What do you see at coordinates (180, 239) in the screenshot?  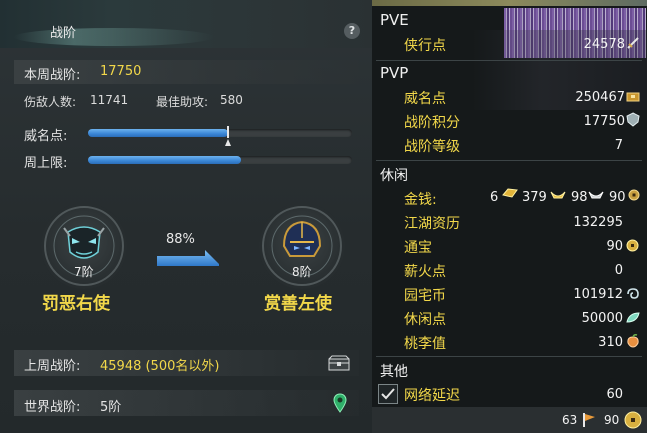 I see `rank-progress-percent: 88%` at bounding box center [180, 239].